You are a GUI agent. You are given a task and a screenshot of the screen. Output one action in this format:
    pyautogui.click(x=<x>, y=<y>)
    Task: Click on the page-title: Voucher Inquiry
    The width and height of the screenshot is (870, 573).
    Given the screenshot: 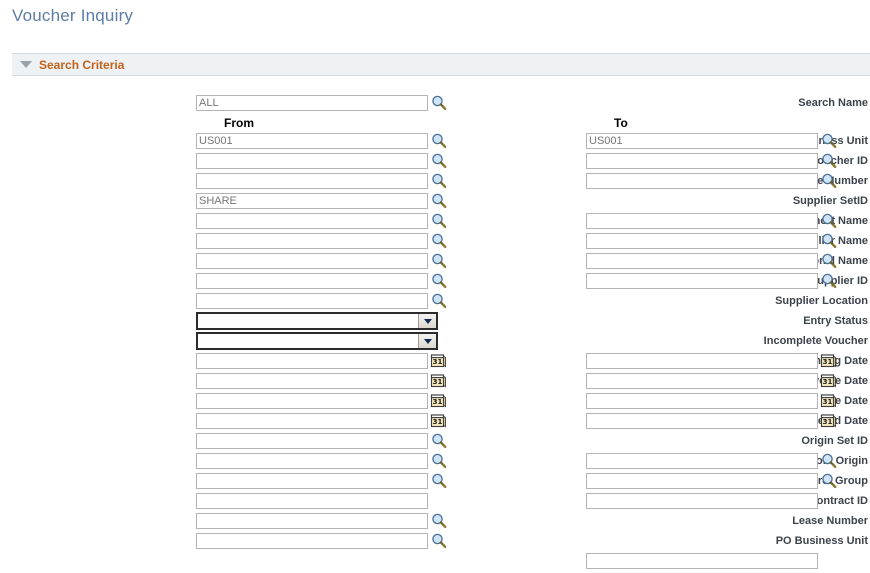 What is the action you would take?
    pyautogui.click(x=73, y=15)
    